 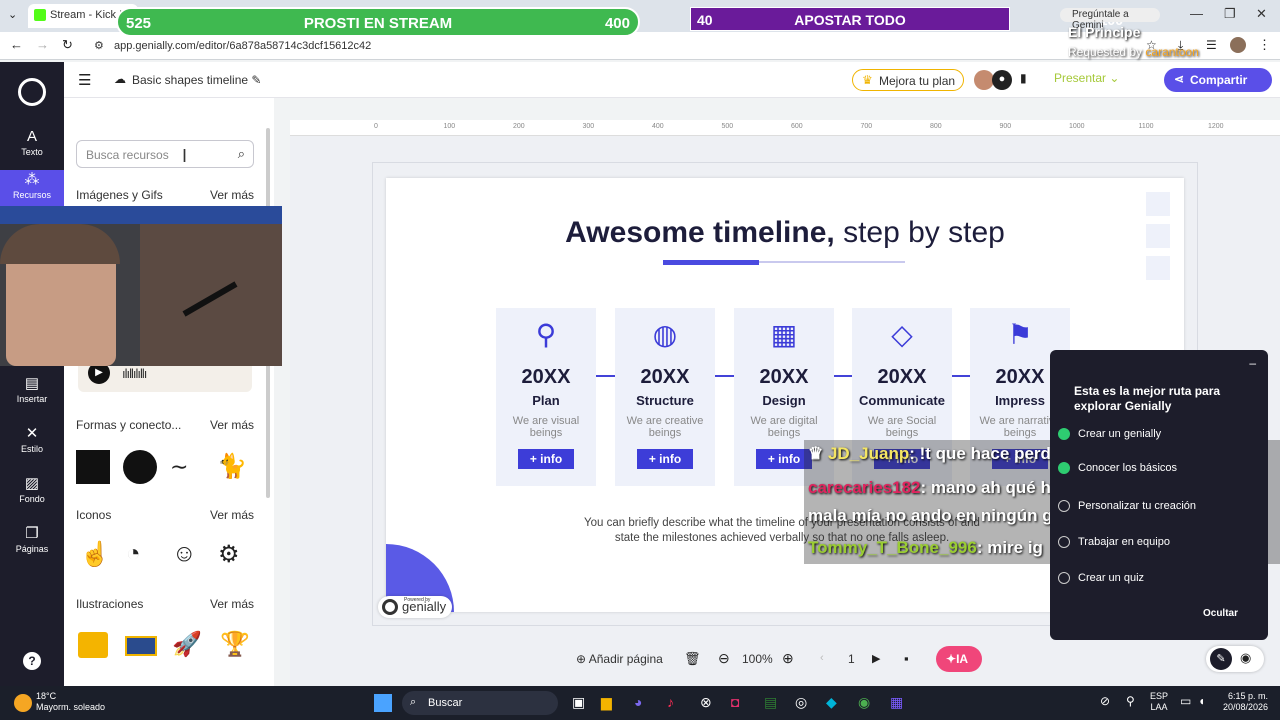 I want to click on app-icon-2: ▦, so click(x=896, y=702).